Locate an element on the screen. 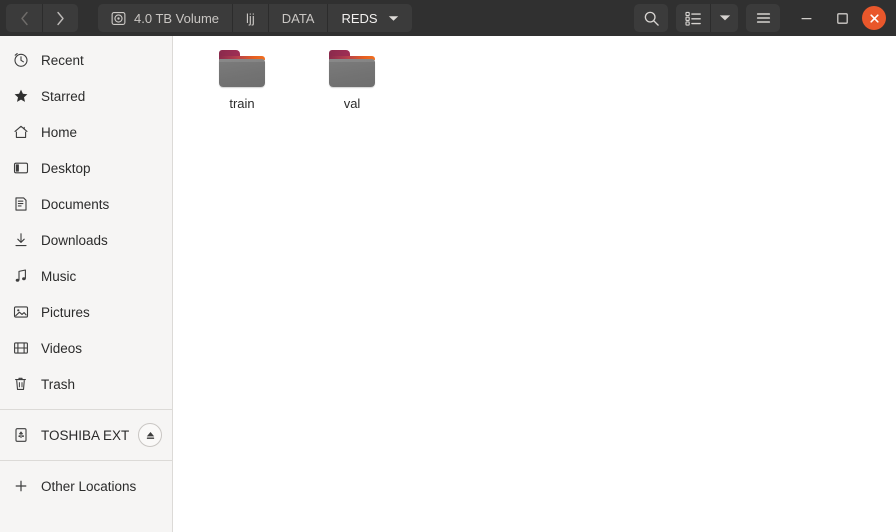 This screenshot has width=896, height=532. sidebar-item-label: Trash is located at coordinates (58, 384).